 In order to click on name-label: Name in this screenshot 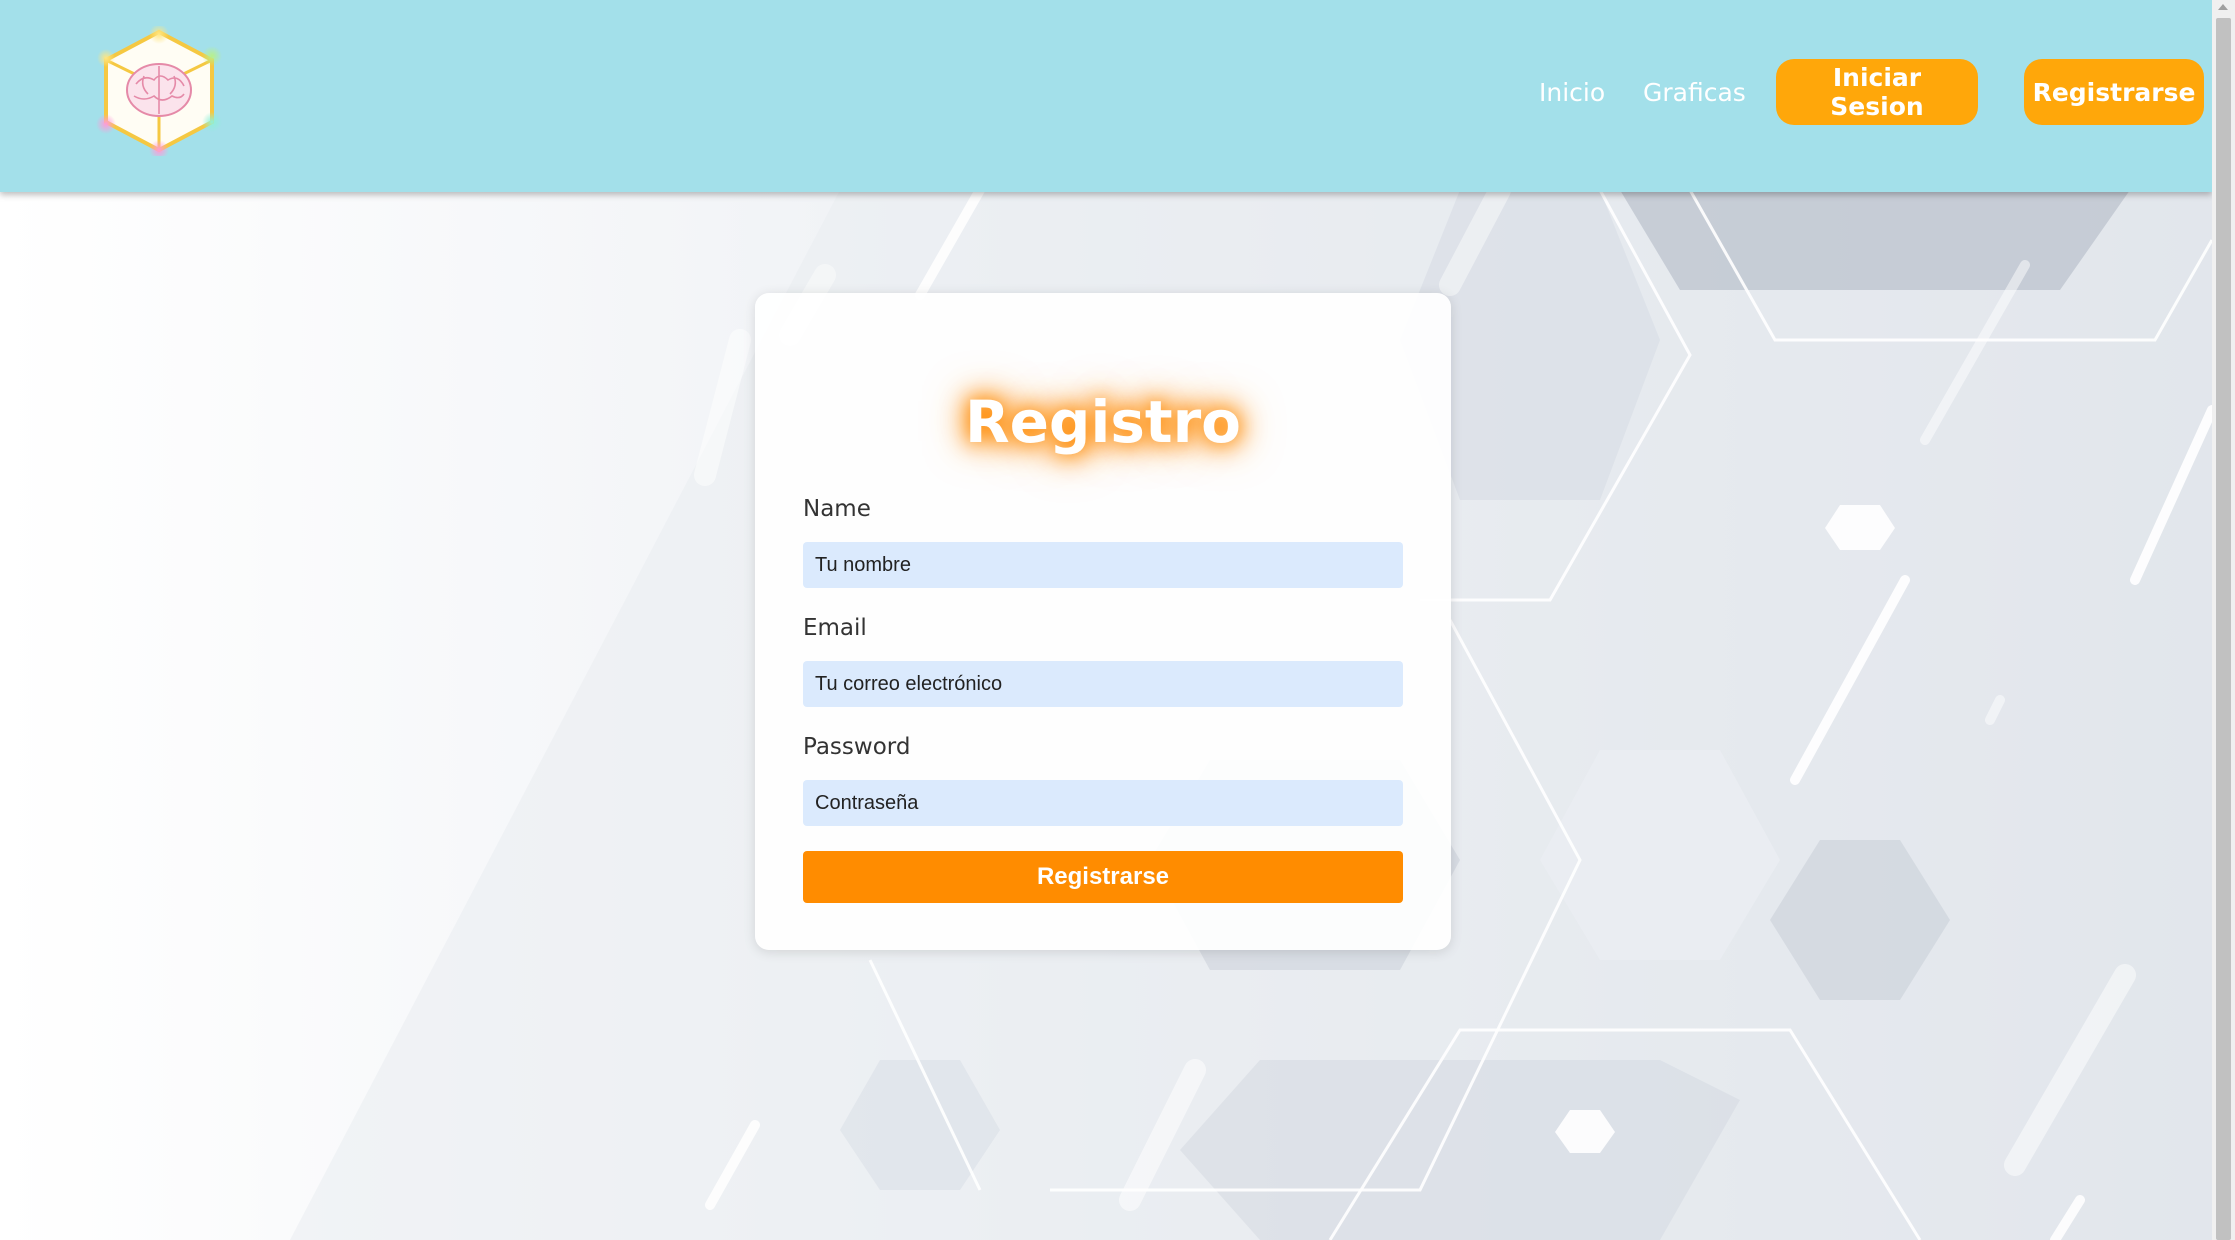, I will do `click(837, 509)`.